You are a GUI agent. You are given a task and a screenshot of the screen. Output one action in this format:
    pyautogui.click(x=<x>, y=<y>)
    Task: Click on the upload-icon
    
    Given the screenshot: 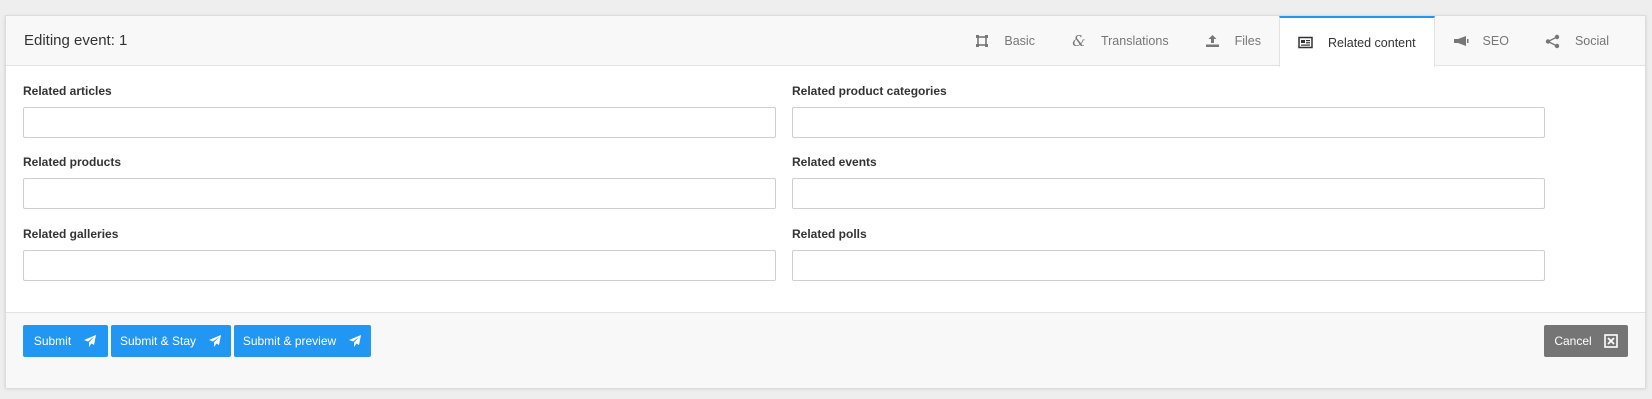 What is the action you would take?
    pyautogui.click(x=1213, y=41)
    